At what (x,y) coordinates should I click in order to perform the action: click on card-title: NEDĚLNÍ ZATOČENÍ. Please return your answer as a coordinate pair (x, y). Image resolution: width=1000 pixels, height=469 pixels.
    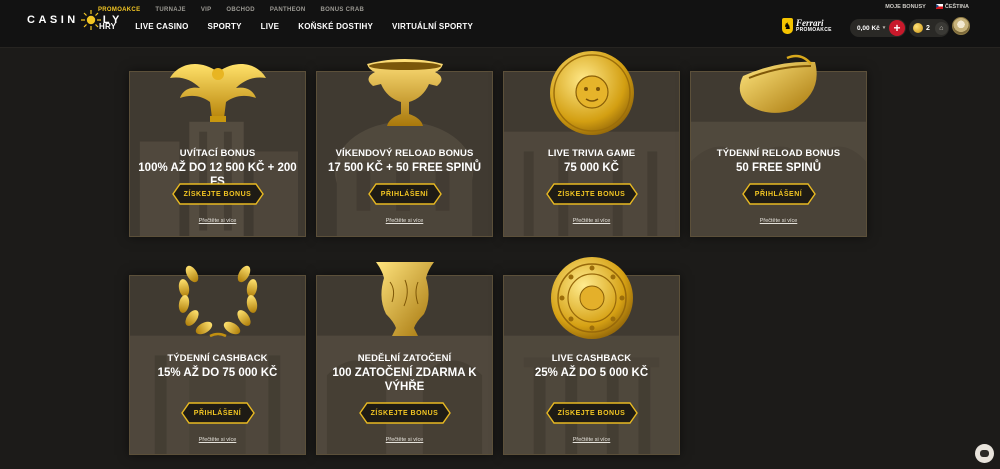
    Looking at the image, I should click on (404, 358).